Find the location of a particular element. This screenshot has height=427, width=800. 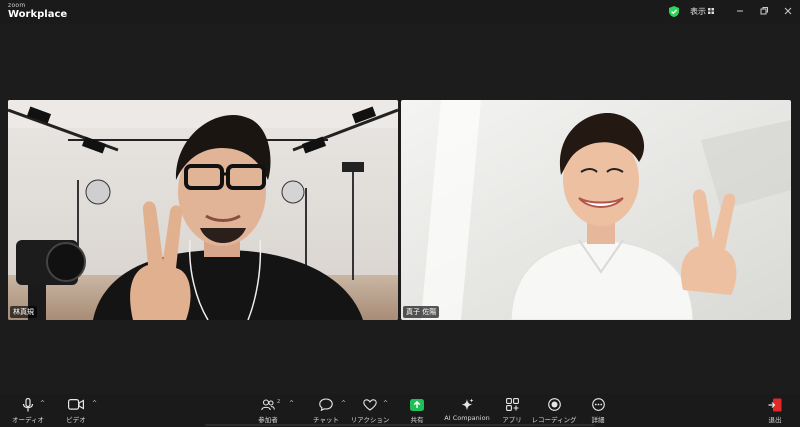

leave-button: 退出 is located at coordinates (773, 410).